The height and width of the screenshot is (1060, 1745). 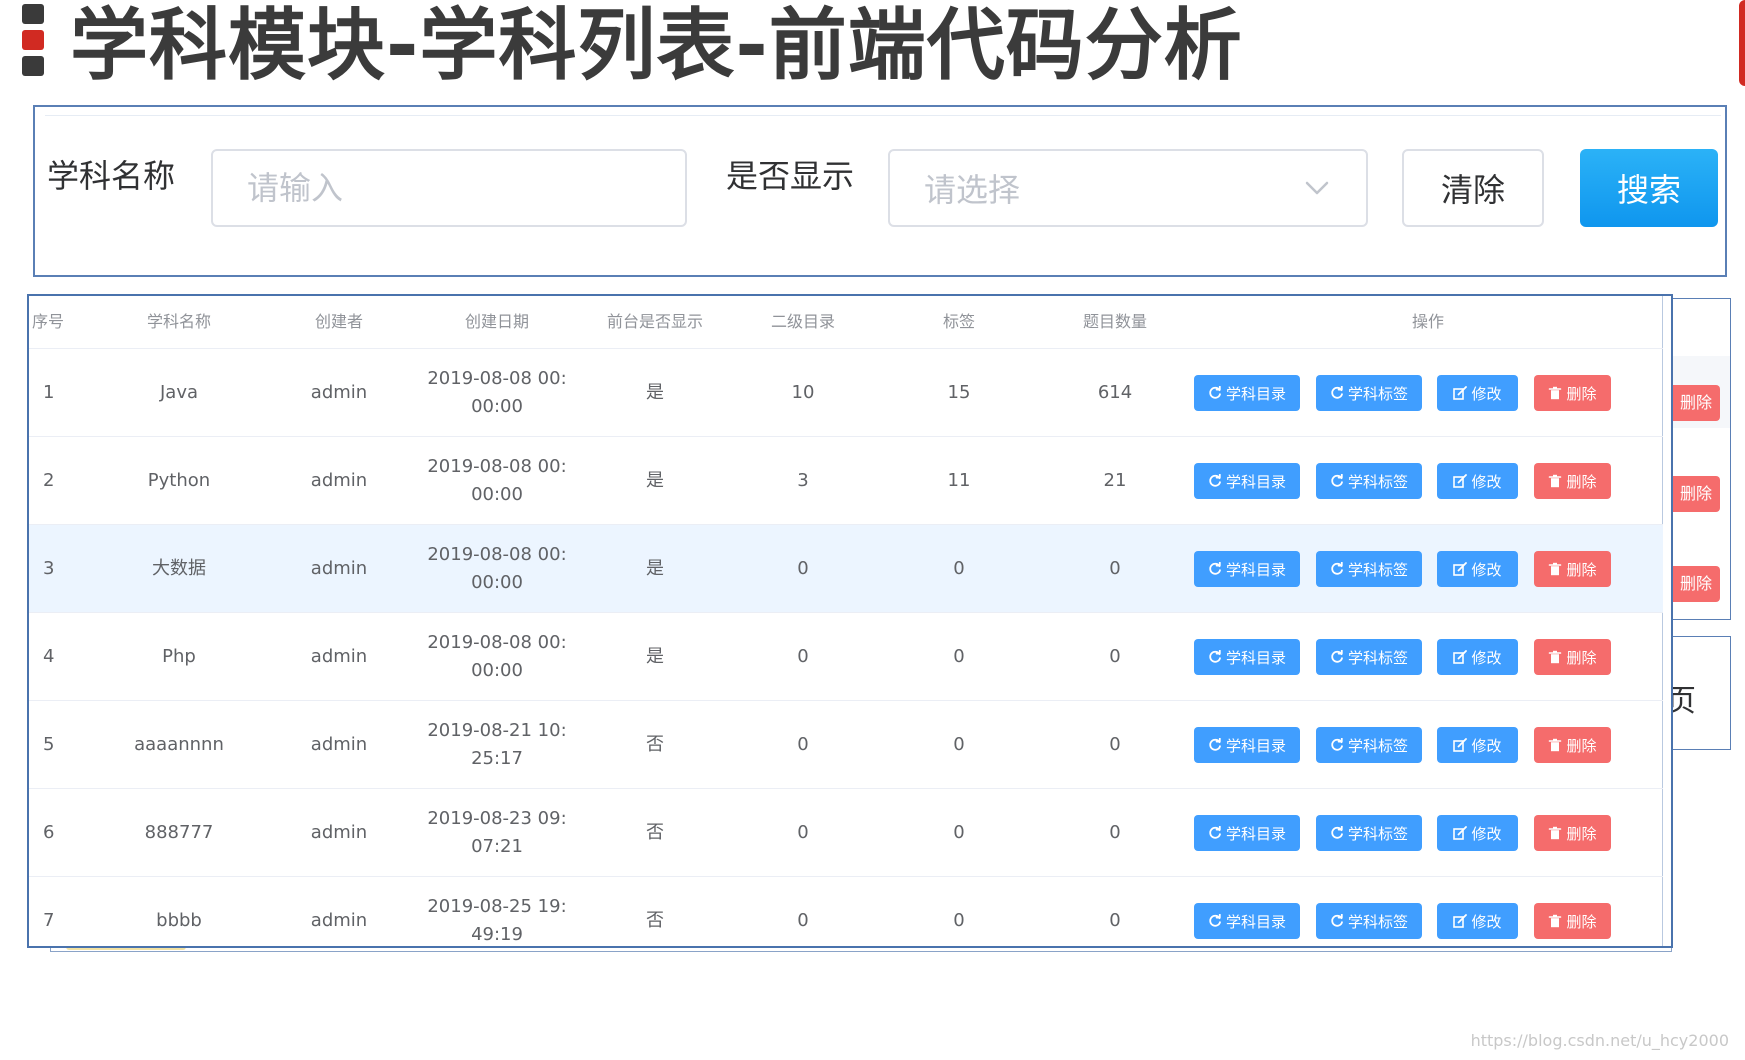 What do you see at coordinates (656, 46) in the screenshot?
I see `slide-title: 学科模块-学科列表-前端代码分析` at bounding box center [656, 46].